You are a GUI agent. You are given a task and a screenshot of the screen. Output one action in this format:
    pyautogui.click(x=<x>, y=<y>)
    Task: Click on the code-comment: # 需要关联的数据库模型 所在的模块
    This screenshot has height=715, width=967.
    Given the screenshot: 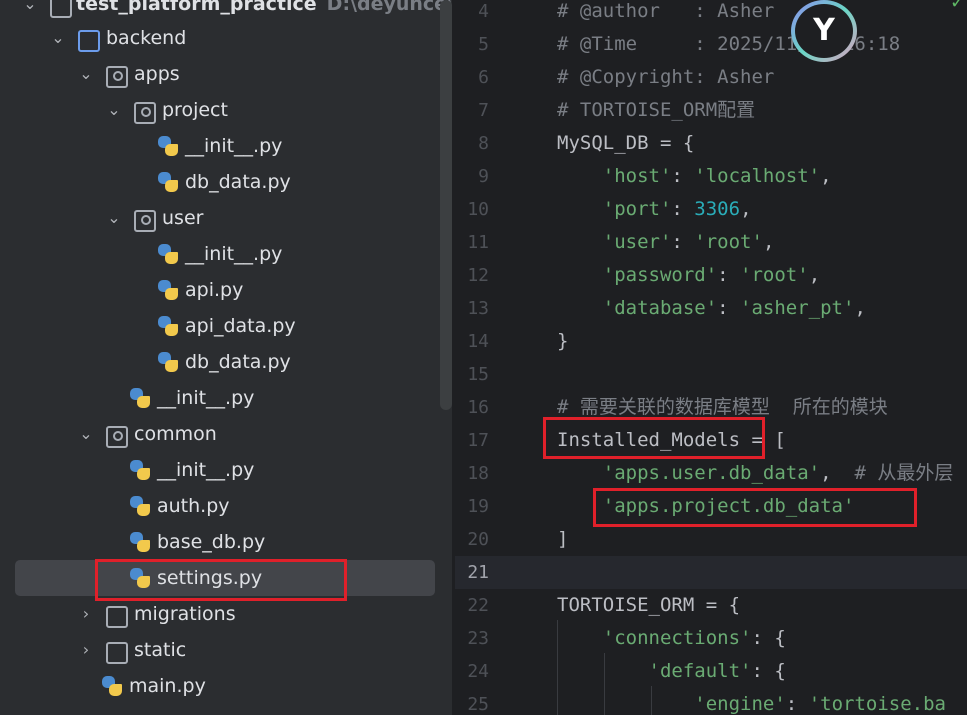 What is the action you would take?
    pyautogui.click(x=722, y=407)
    